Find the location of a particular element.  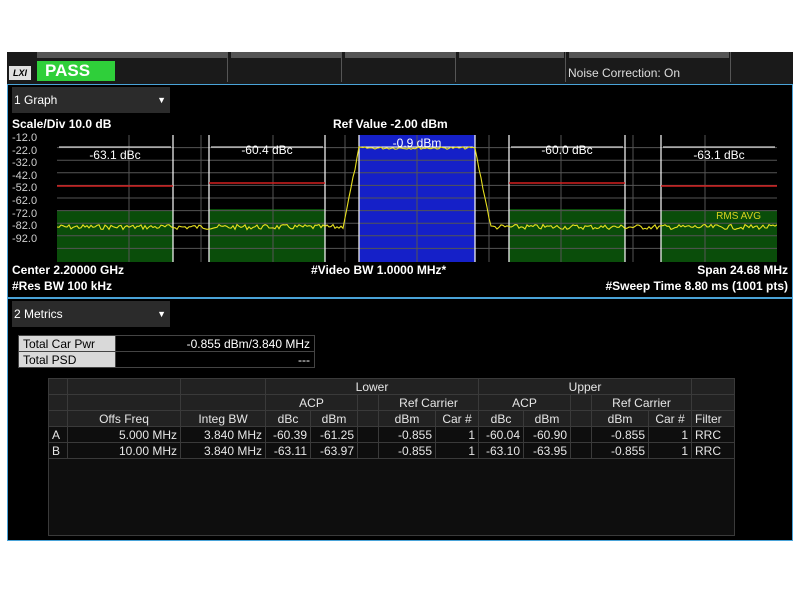

upper-ref-carrier-header: Ref Carrier is located at coordinates (641, 402).